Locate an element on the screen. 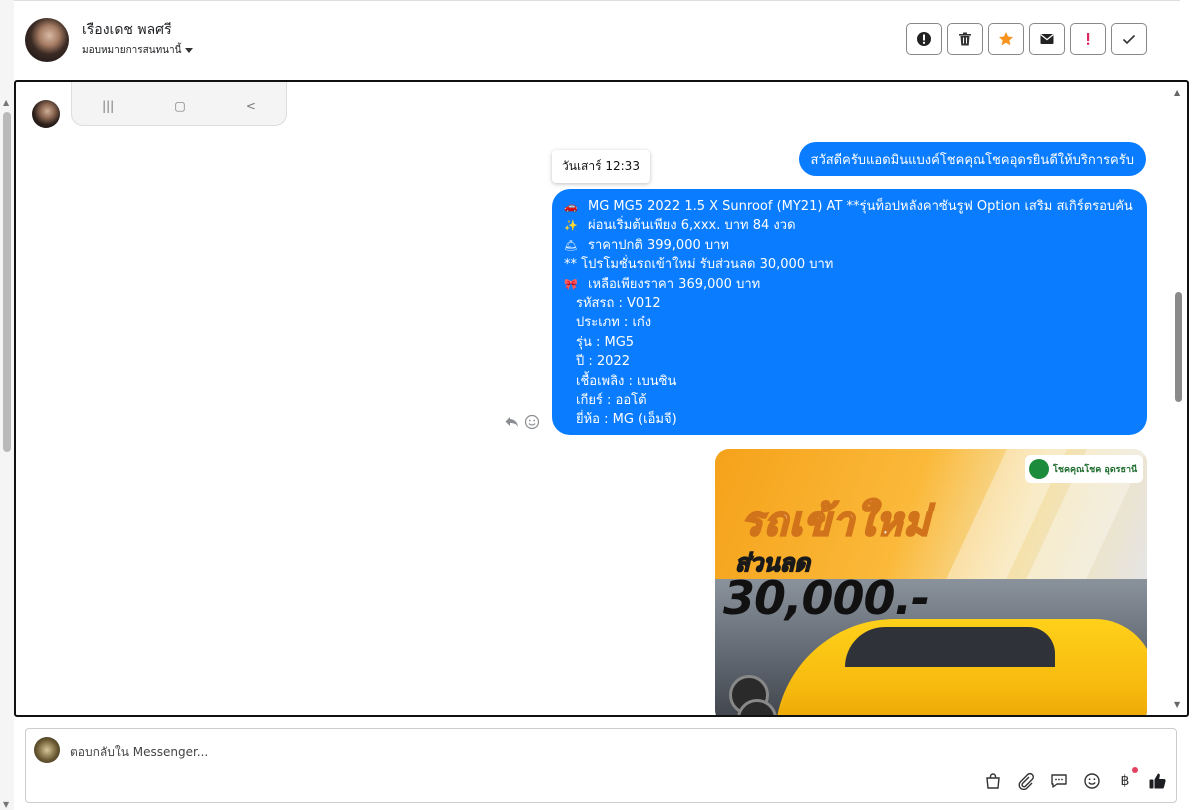  caret-down-icon is located at coordinates (189, 50).